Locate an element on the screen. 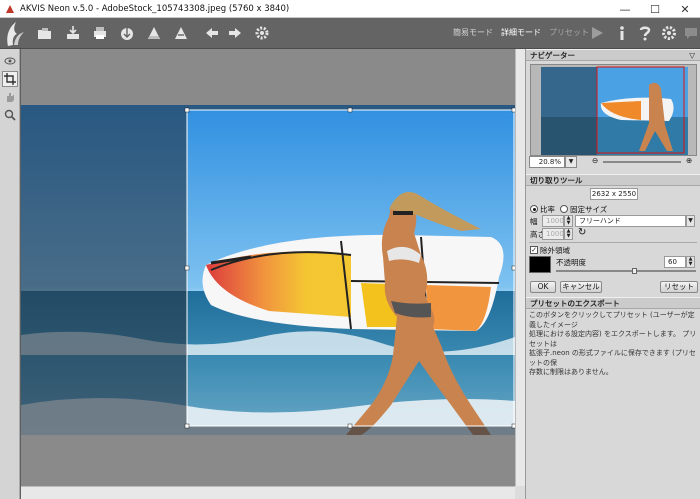  preset-export-title: プリセットのエクスポート is located at coordinates (575, 303).